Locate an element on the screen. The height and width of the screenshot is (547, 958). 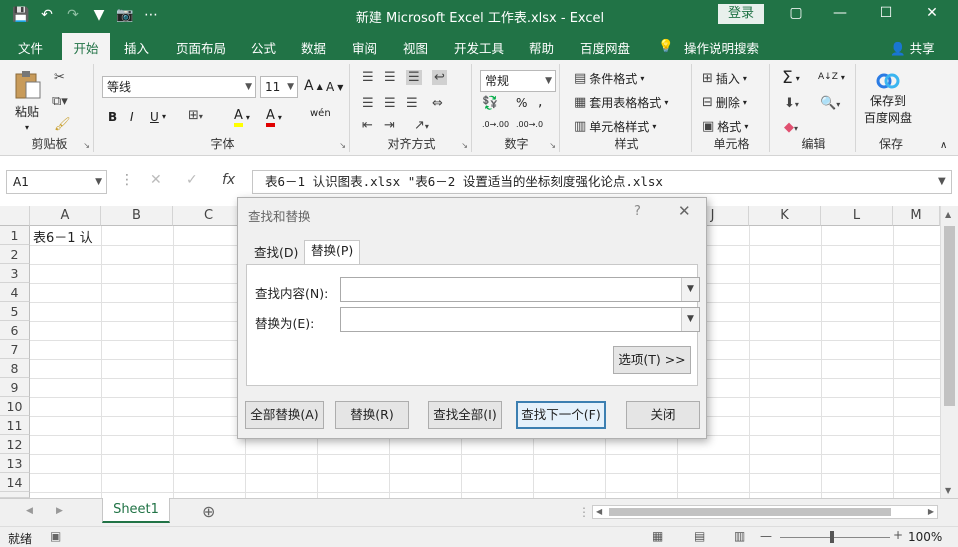
row-header: 8 is located at coordinates (15, 368).